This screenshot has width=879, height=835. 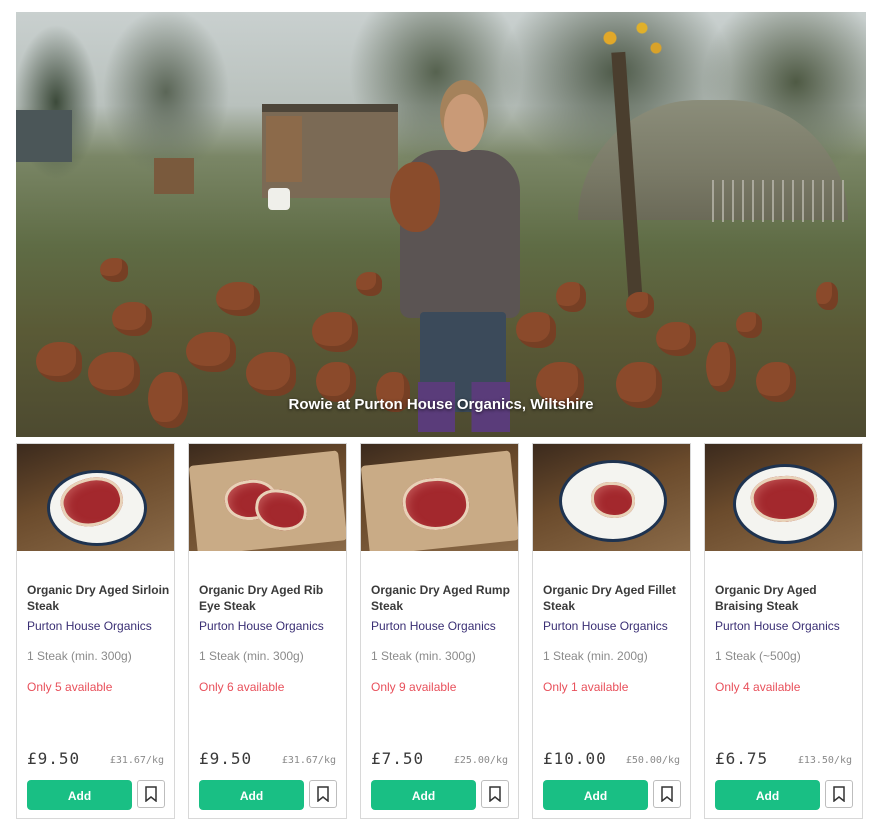 I want to click on product-name: Organic Dry Aged Sirloin Steak, so click(x=99, y=598).